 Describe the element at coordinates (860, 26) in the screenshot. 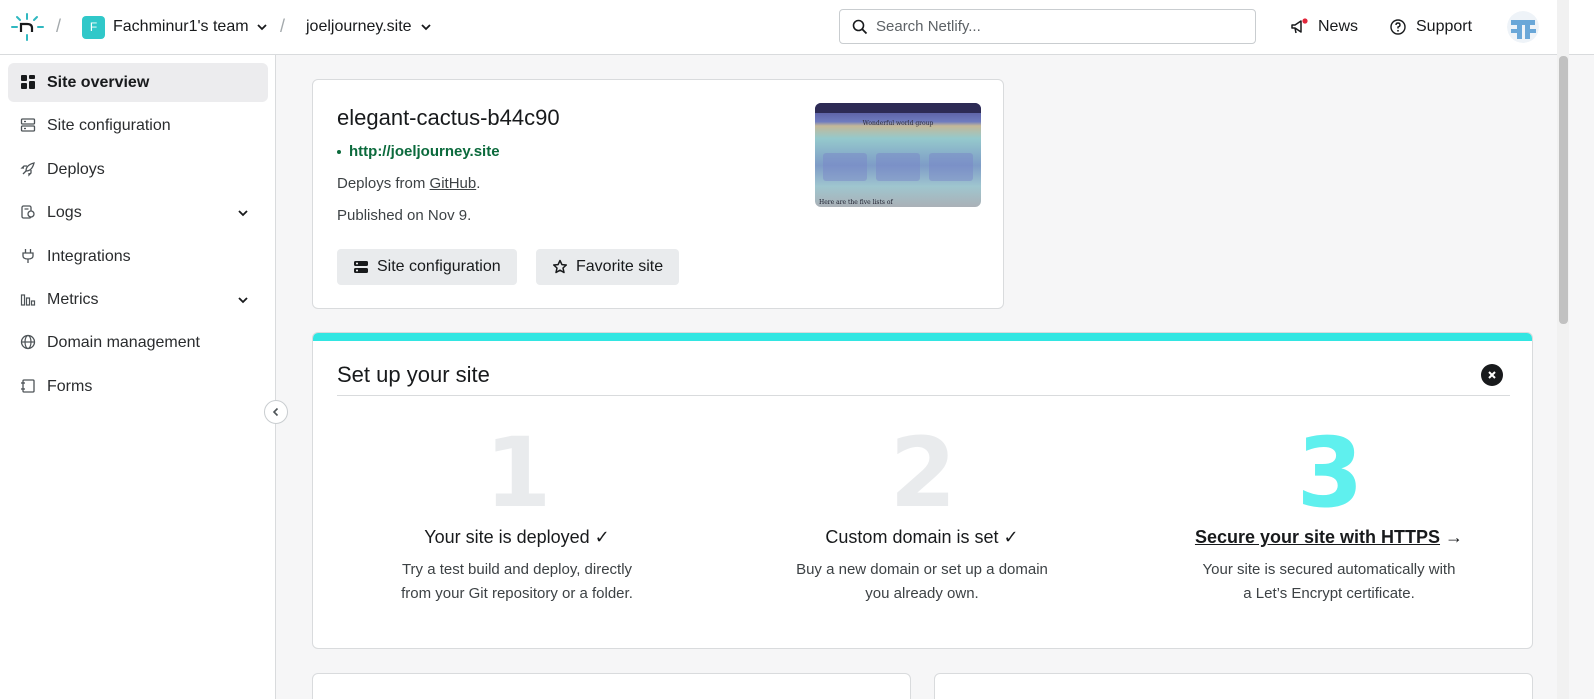

I see `search-icon` at that location.